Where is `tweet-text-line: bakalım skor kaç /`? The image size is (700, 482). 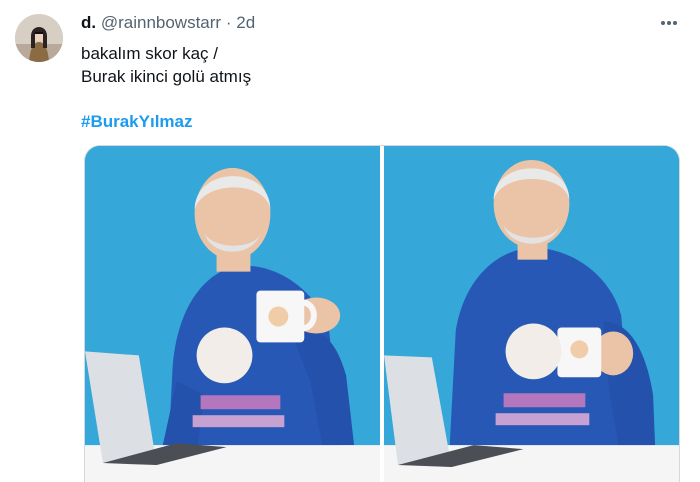 tweet-text-line: bakalım skor kaç / is located at coordinates (149, 53).